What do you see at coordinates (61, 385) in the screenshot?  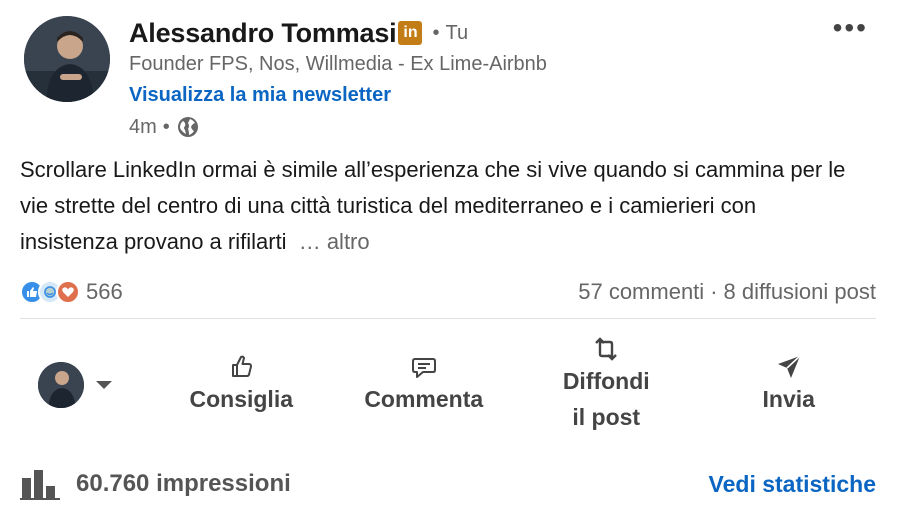 I see `user-avatar` at bounding box center [61, 385].